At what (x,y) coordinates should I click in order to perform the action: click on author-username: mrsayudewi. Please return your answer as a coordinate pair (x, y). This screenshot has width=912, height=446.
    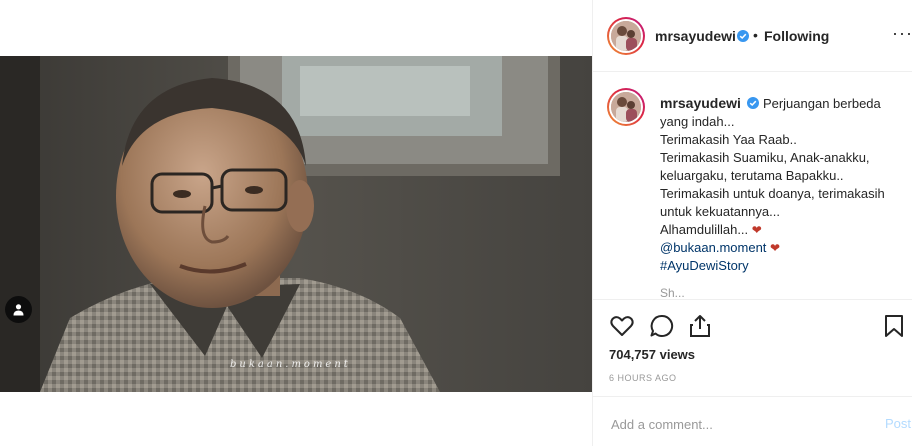
    Looking at the image, I should click on (695, 36).